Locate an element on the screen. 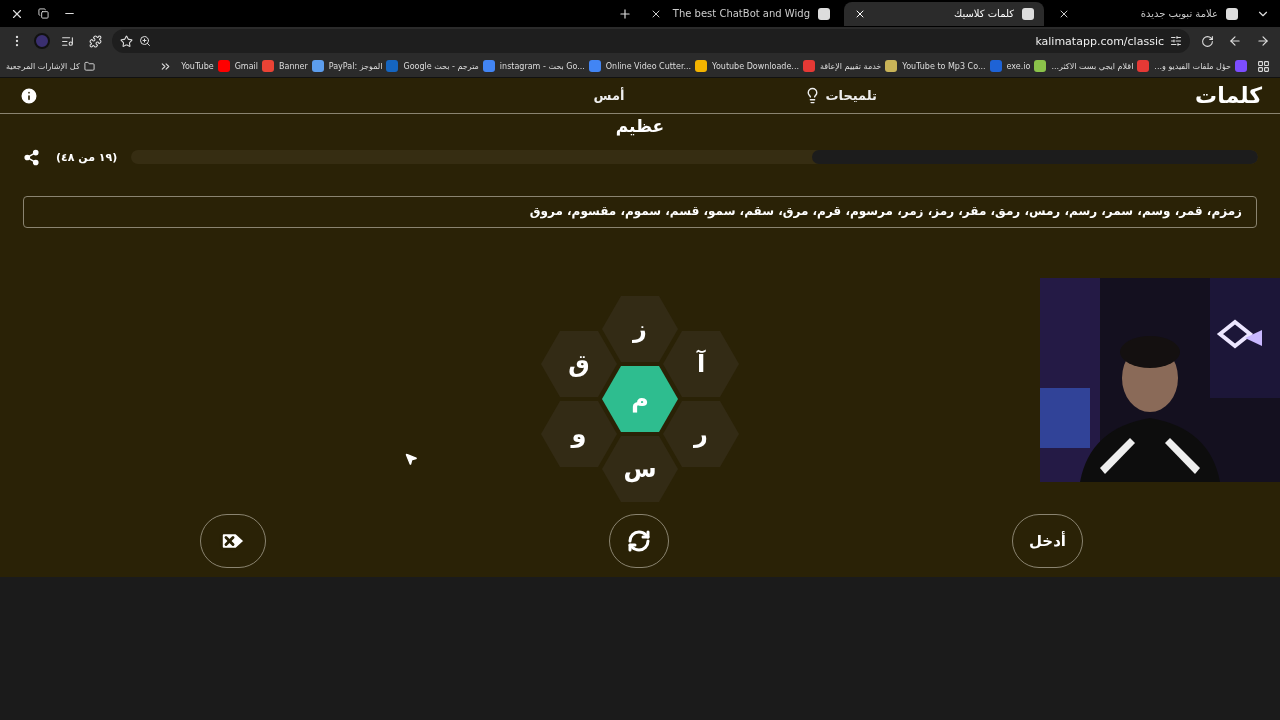  letter-tile: آ is located at coordinates (701, 364).